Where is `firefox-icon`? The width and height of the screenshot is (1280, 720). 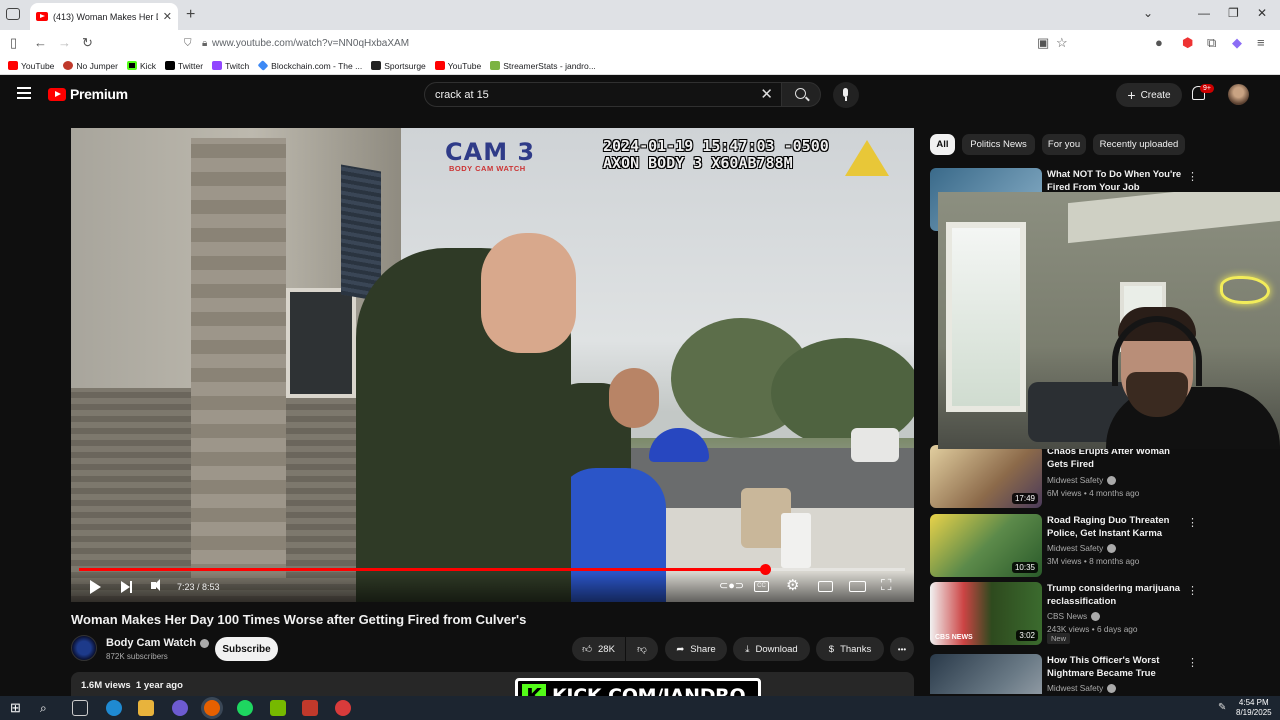
firefox-icon is located at coordinates (212, 708).